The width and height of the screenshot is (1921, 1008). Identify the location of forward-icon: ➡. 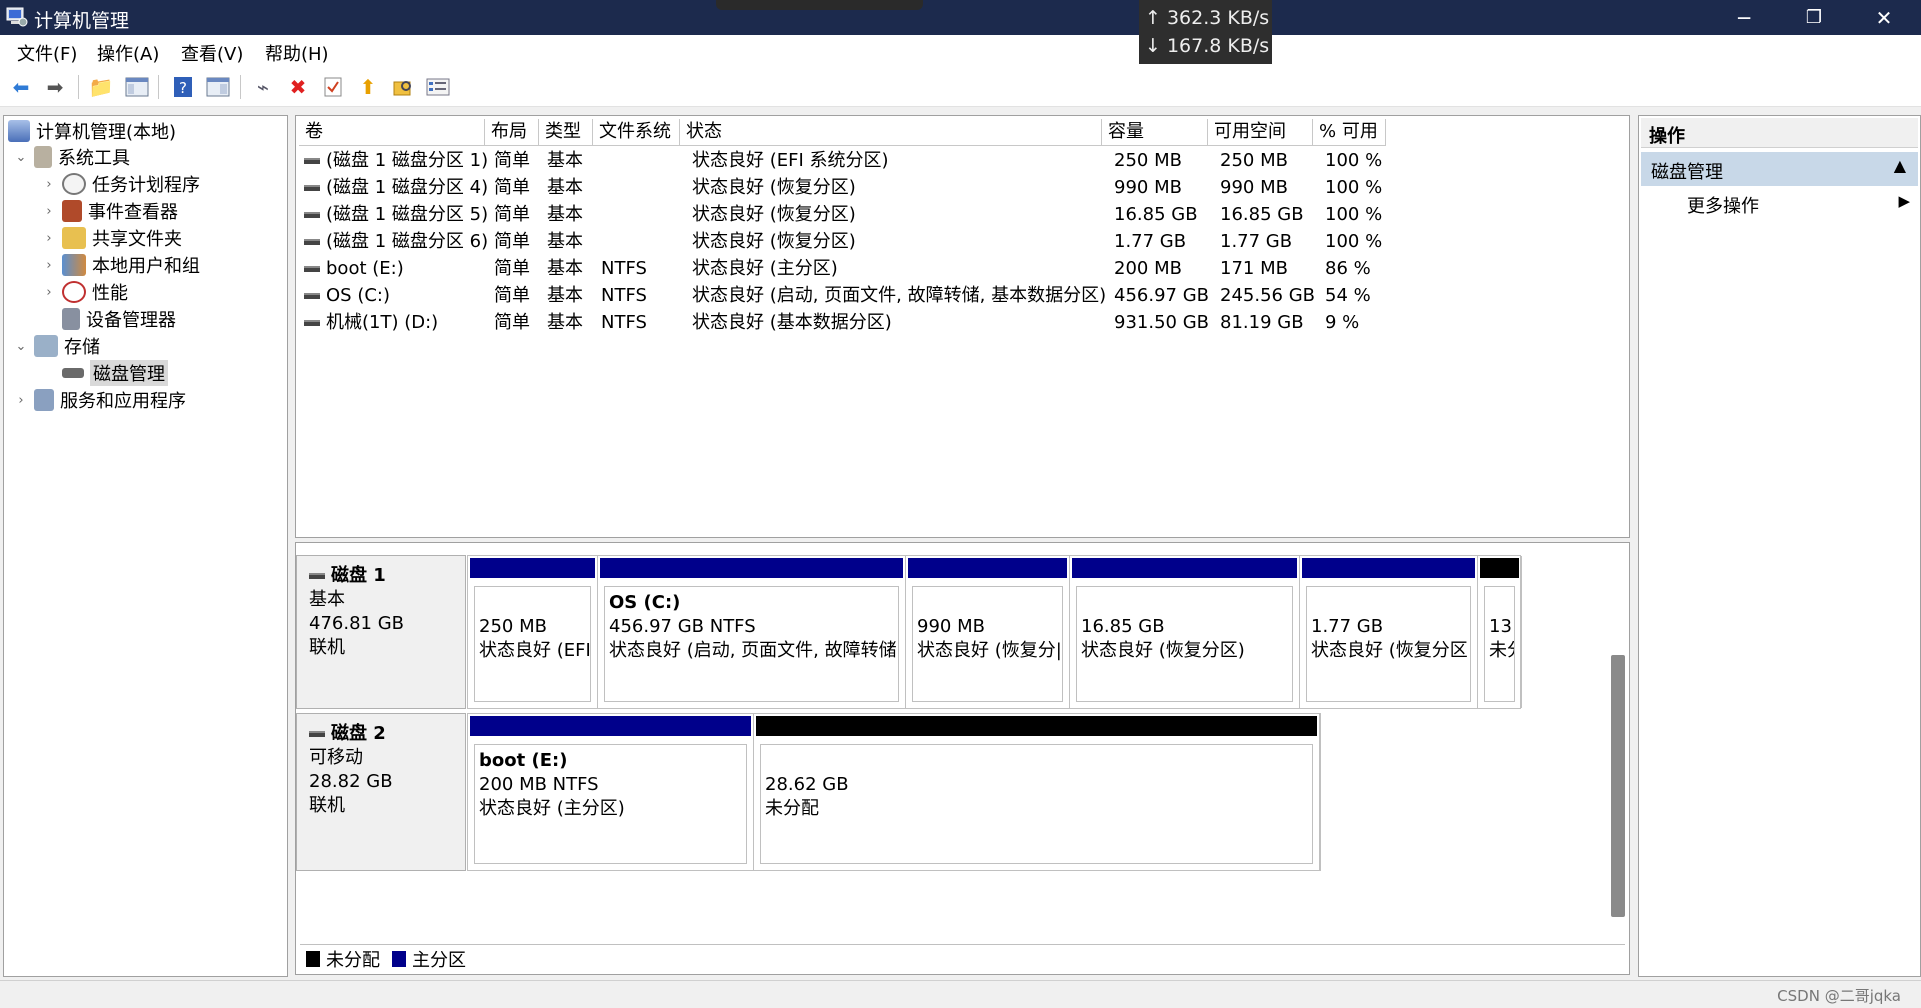
(55, 87).